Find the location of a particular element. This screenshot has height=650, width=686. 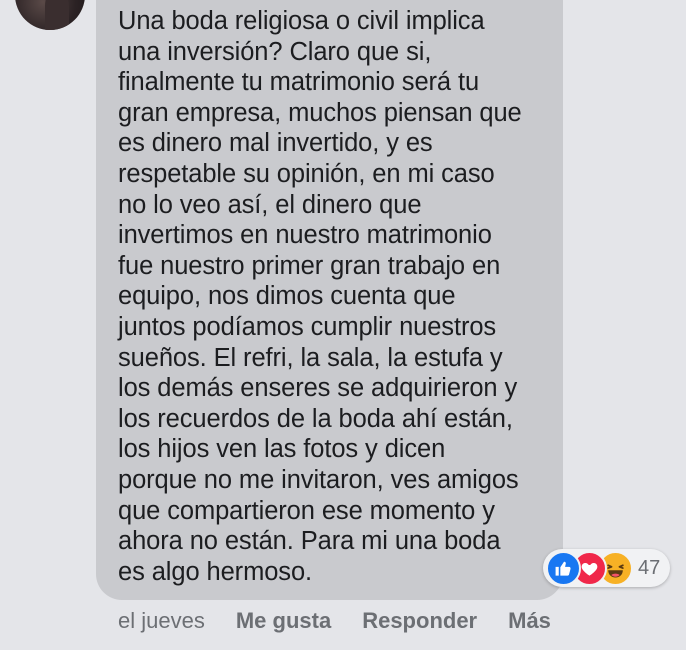

comment-line: los hijos ven las fotos y dicen is located at coordinates (282, 449).